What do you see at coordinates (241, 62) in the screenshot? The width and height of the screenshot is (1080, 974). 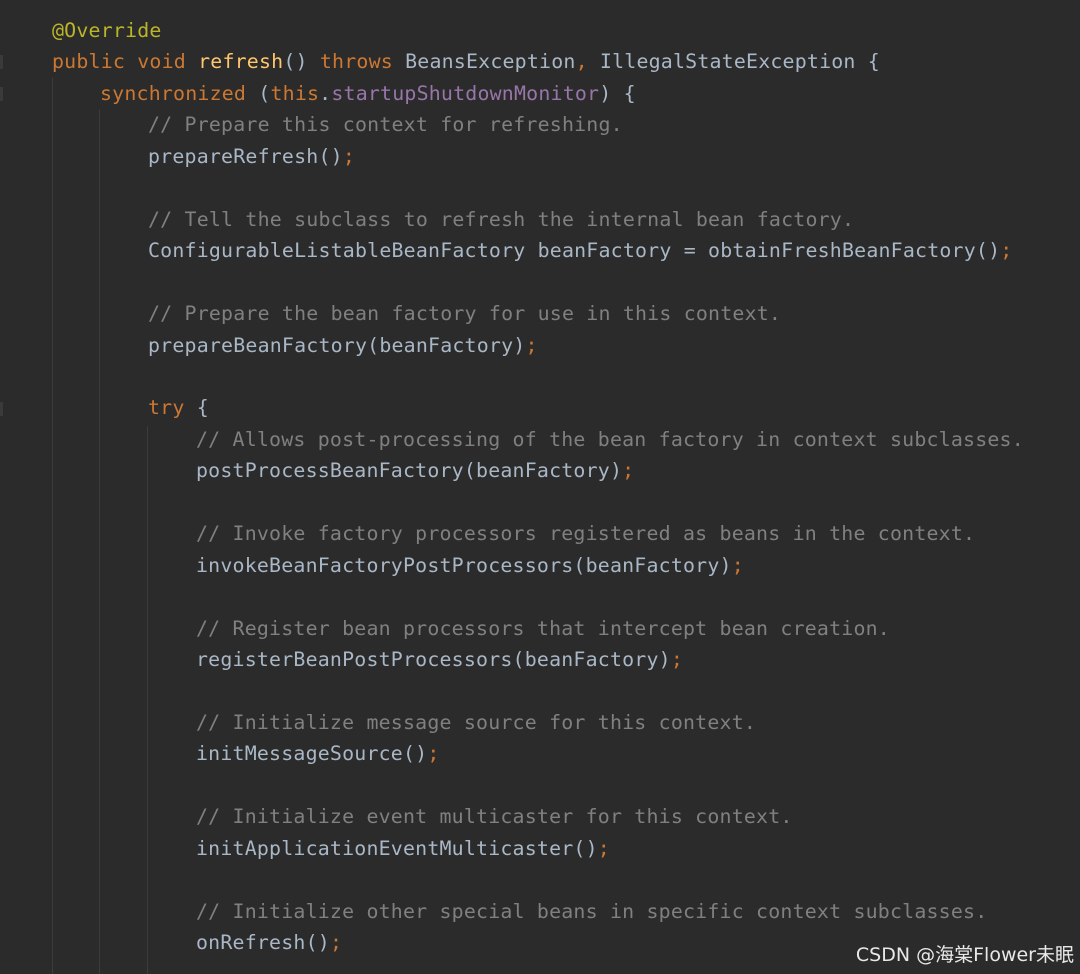 I see `code-token-method: refresh` at bounding box center [241, 62].